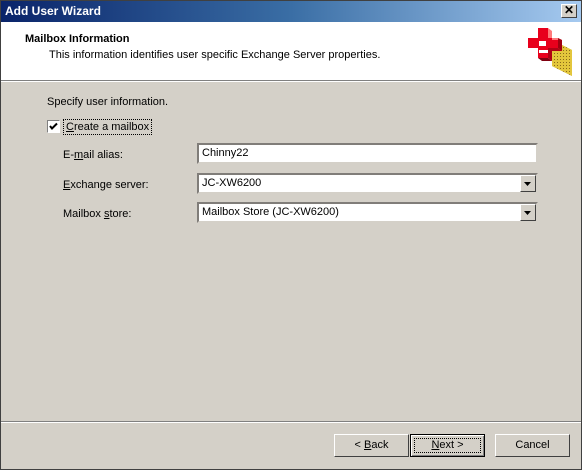 This screenshot has height=470, width=582. What do you see at coordinates (371, 445) in the screenshot?
I see `back-button: < Back` at bounding box center [371, 445].